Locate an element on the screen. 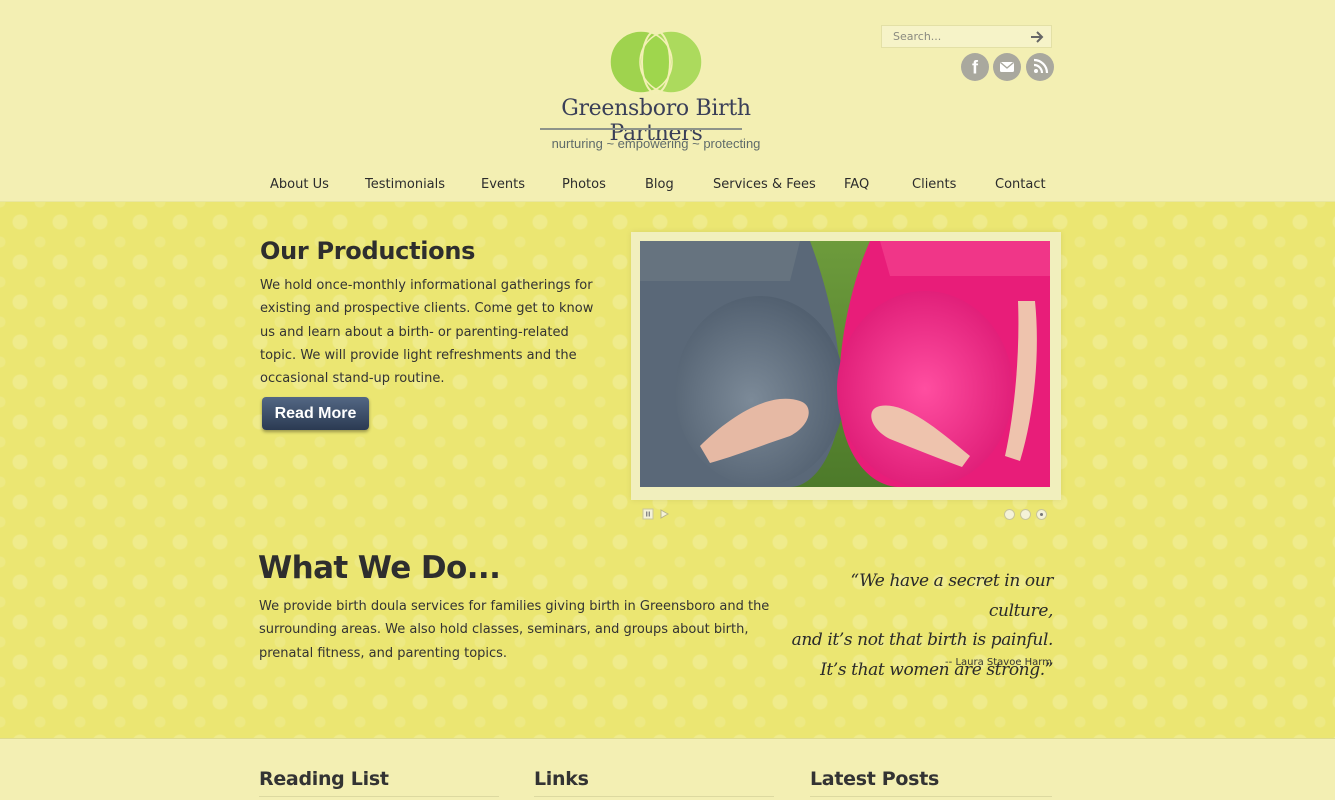 The width and height of the screenshot is (1335, 800). svg-text: f is located at coordinates (975, 68).